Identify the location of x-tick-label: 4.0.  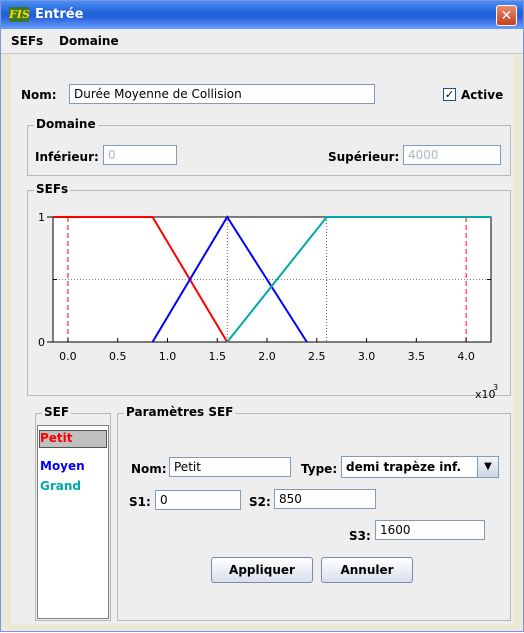
(466, 356).